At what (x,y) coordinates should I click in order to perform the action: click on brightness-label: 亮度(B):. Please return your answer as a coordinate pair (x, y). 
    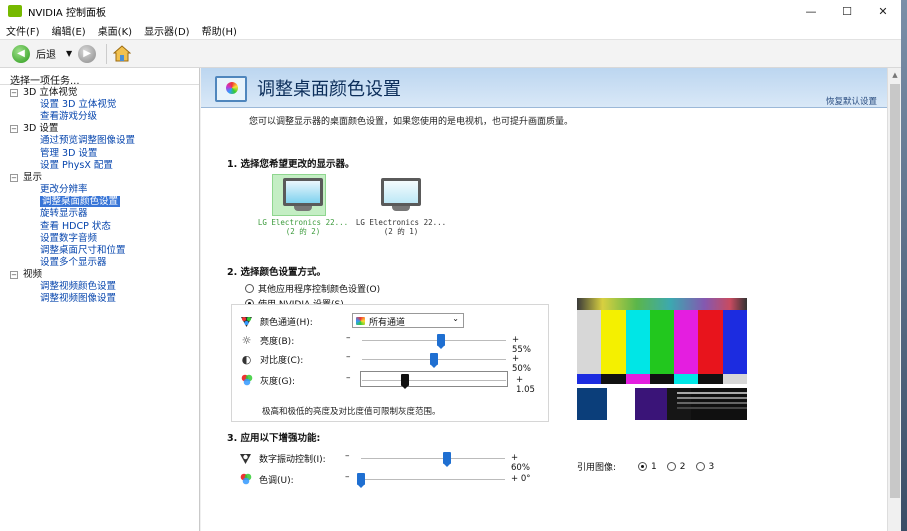
    Looking at the image, I should click on (277, 341).